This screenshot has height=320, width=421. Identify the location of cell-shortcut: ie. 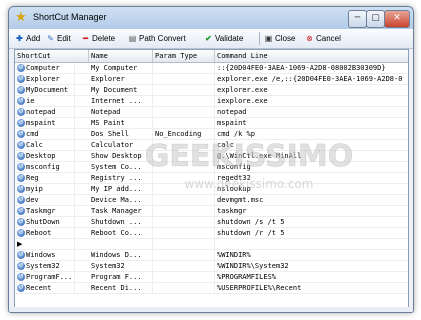
(45, 101).